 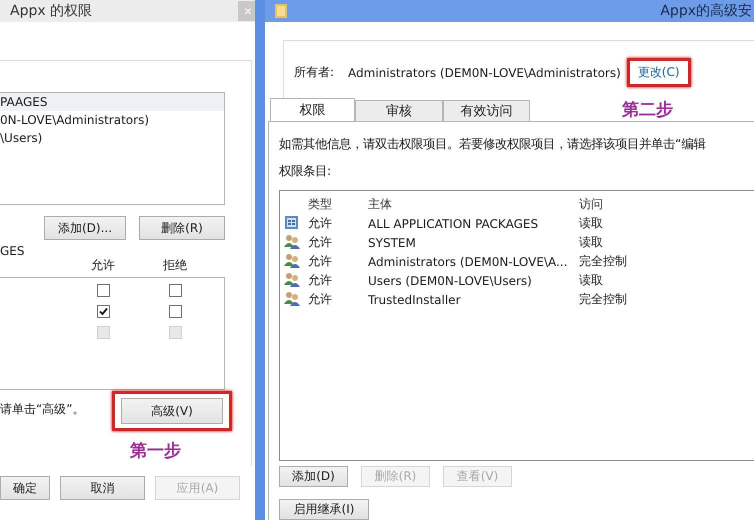 What do you see at coordinates (492, 144) in the screenshot?
I see `info-text: 如需其他信息，请双击权限项目。若要修改权限项目，请选择该项目并单击“编辑` at bounding box center [492, 144].